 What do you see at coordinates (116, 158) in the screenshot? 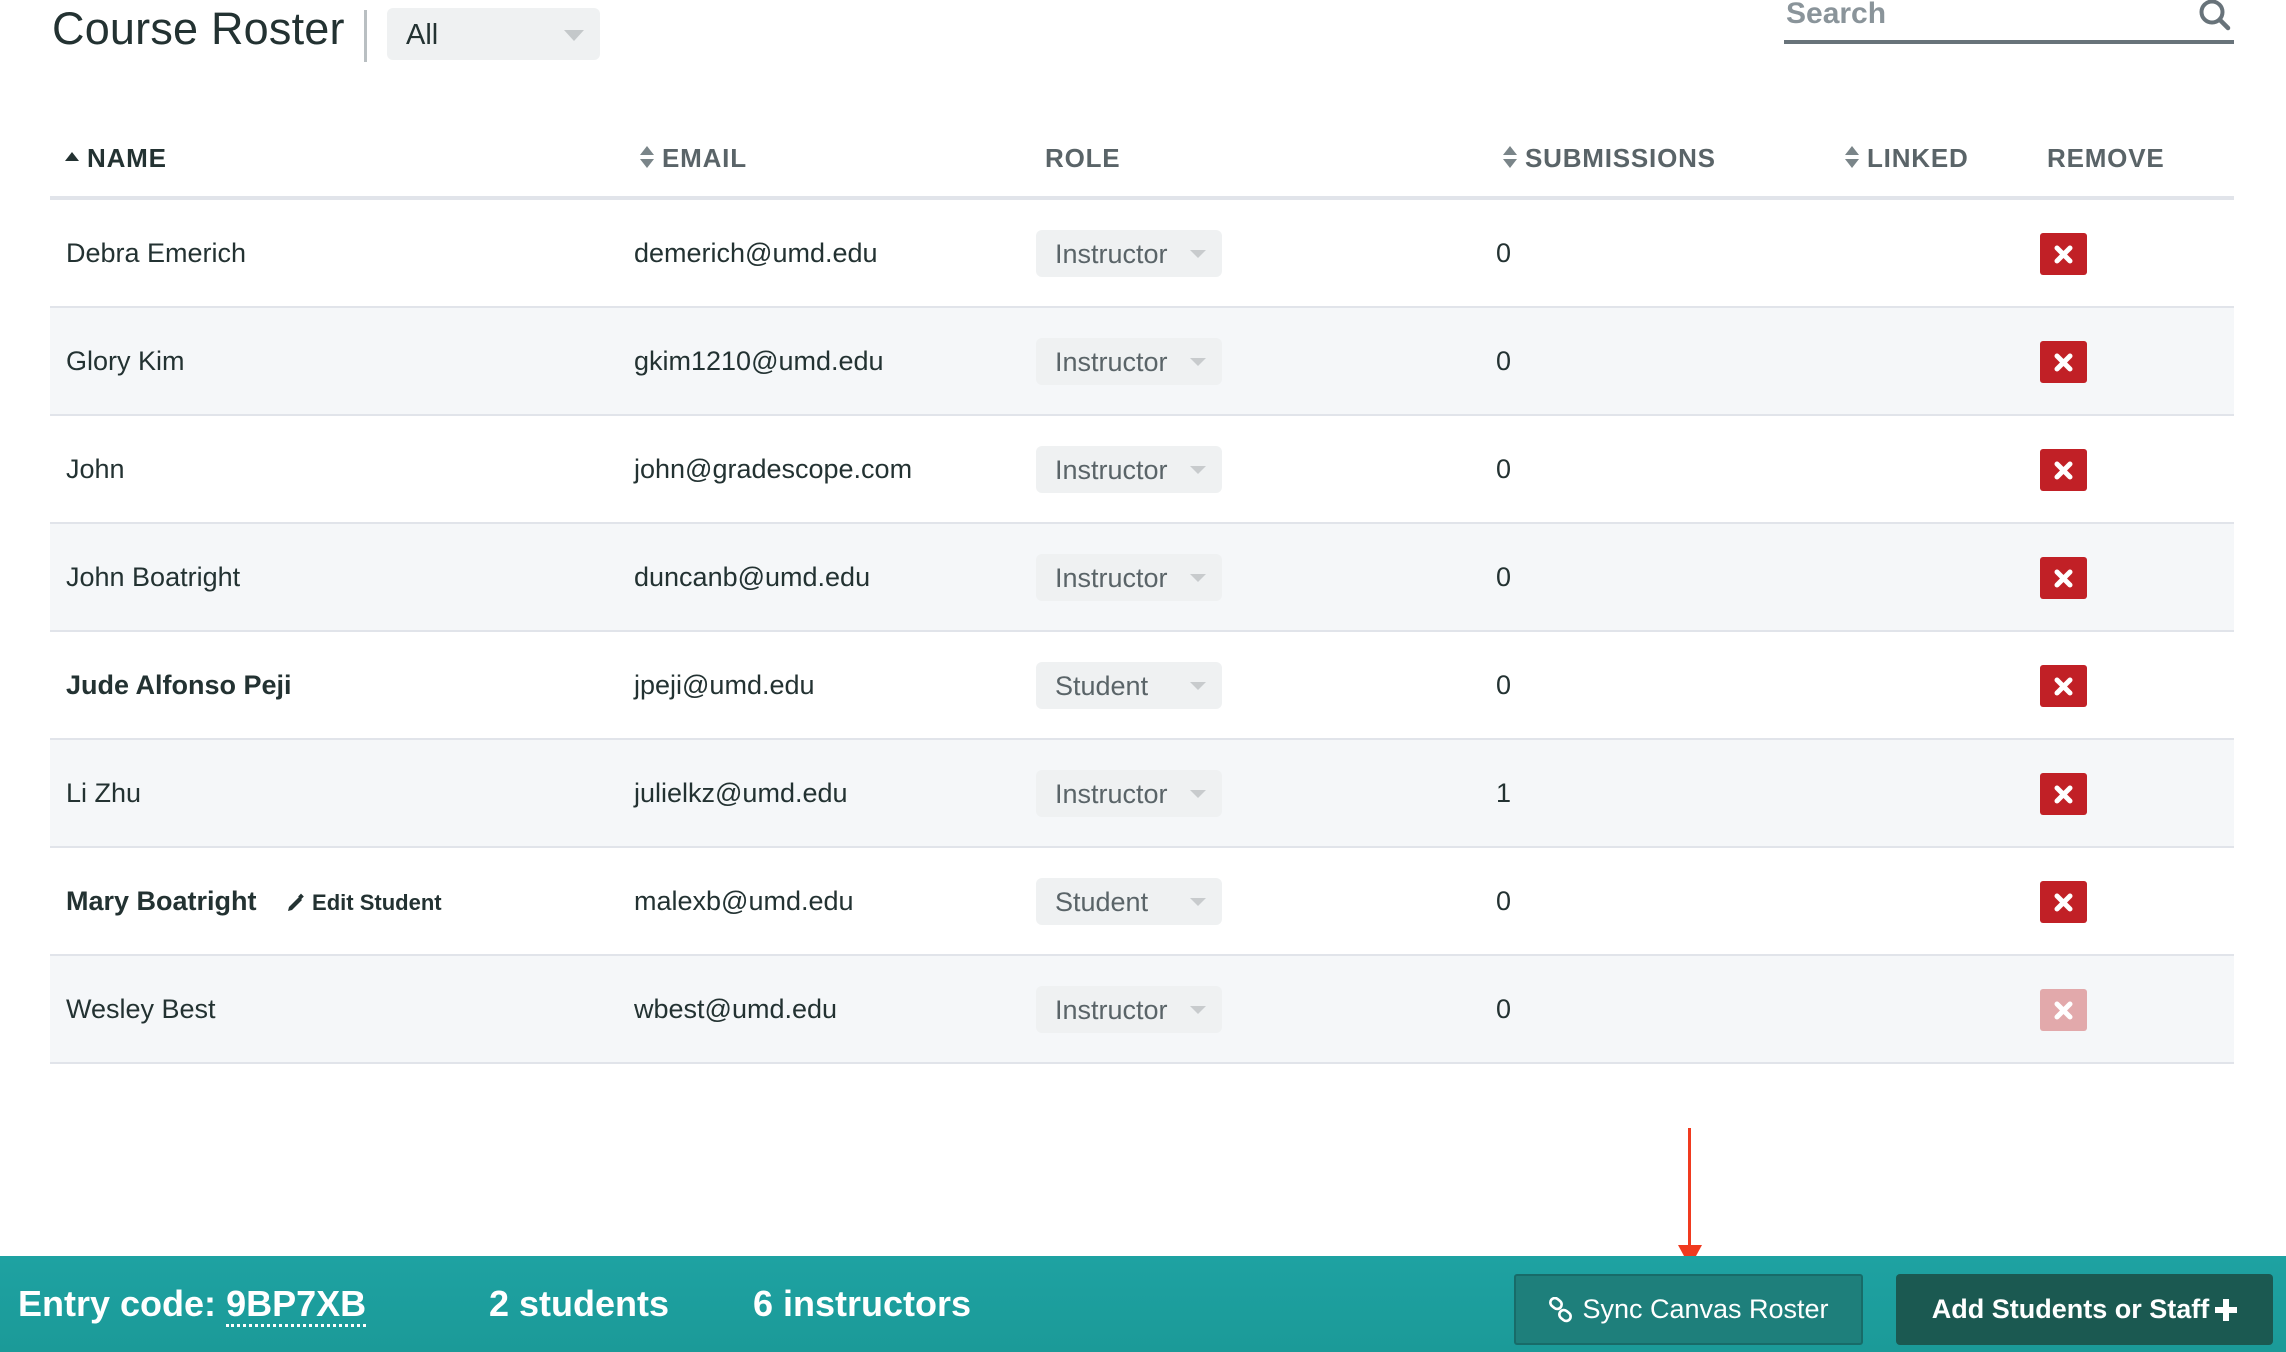
I see `column-header-name: NAME` at bounding box center [116, 158].